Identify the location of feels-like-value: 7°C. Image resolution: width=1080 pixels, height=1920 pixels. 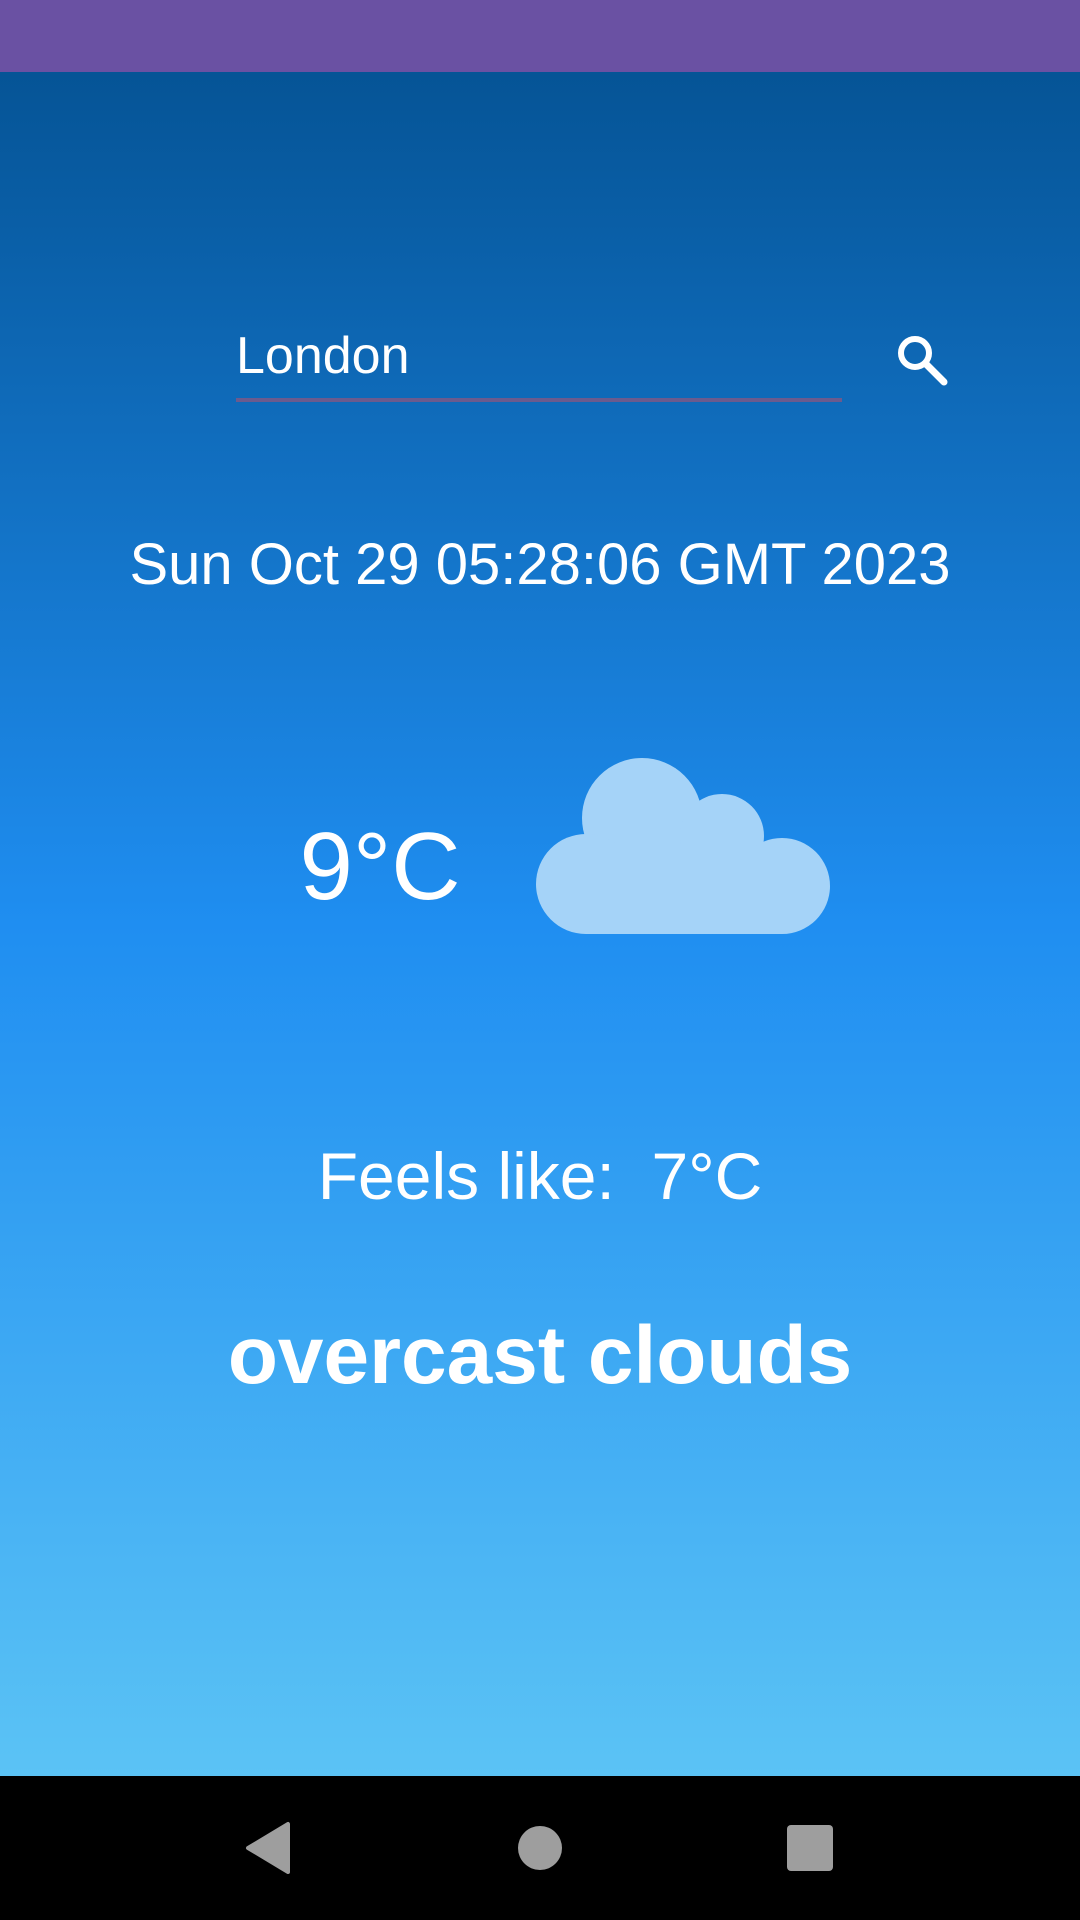
(707, 1176).